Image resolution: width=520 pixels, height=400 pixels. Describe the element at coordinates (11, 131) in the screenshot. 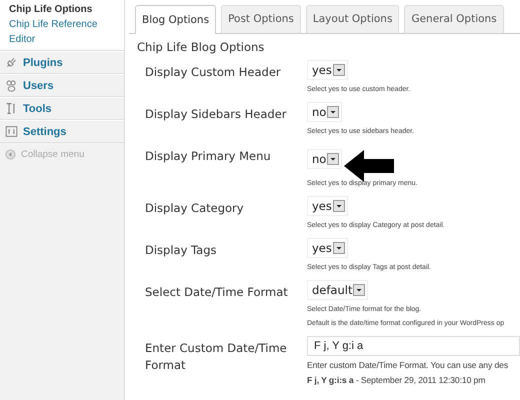

I see `settings-icon` at that location.